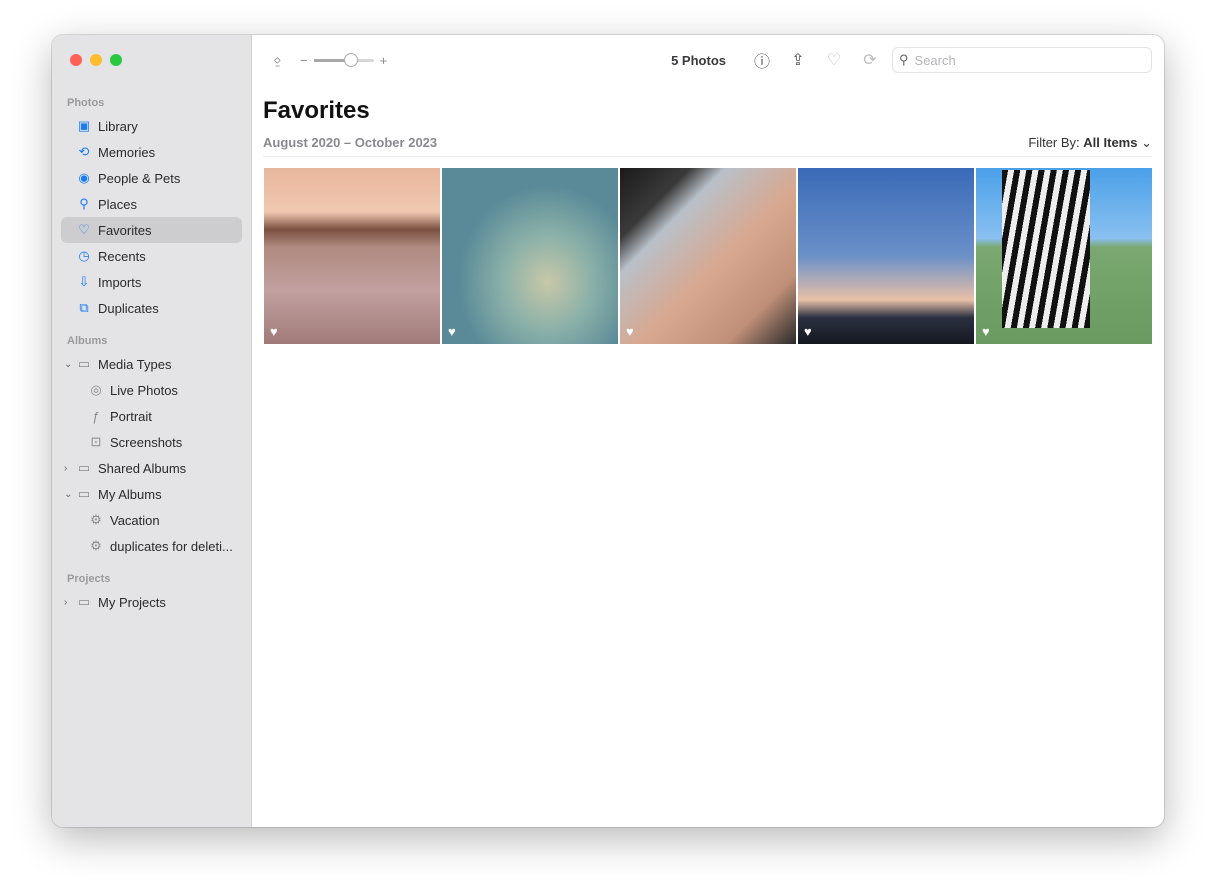  Describe the element at coordinates (84, 281) in the screenshot. I see `import-icon: ⇩` at that location.